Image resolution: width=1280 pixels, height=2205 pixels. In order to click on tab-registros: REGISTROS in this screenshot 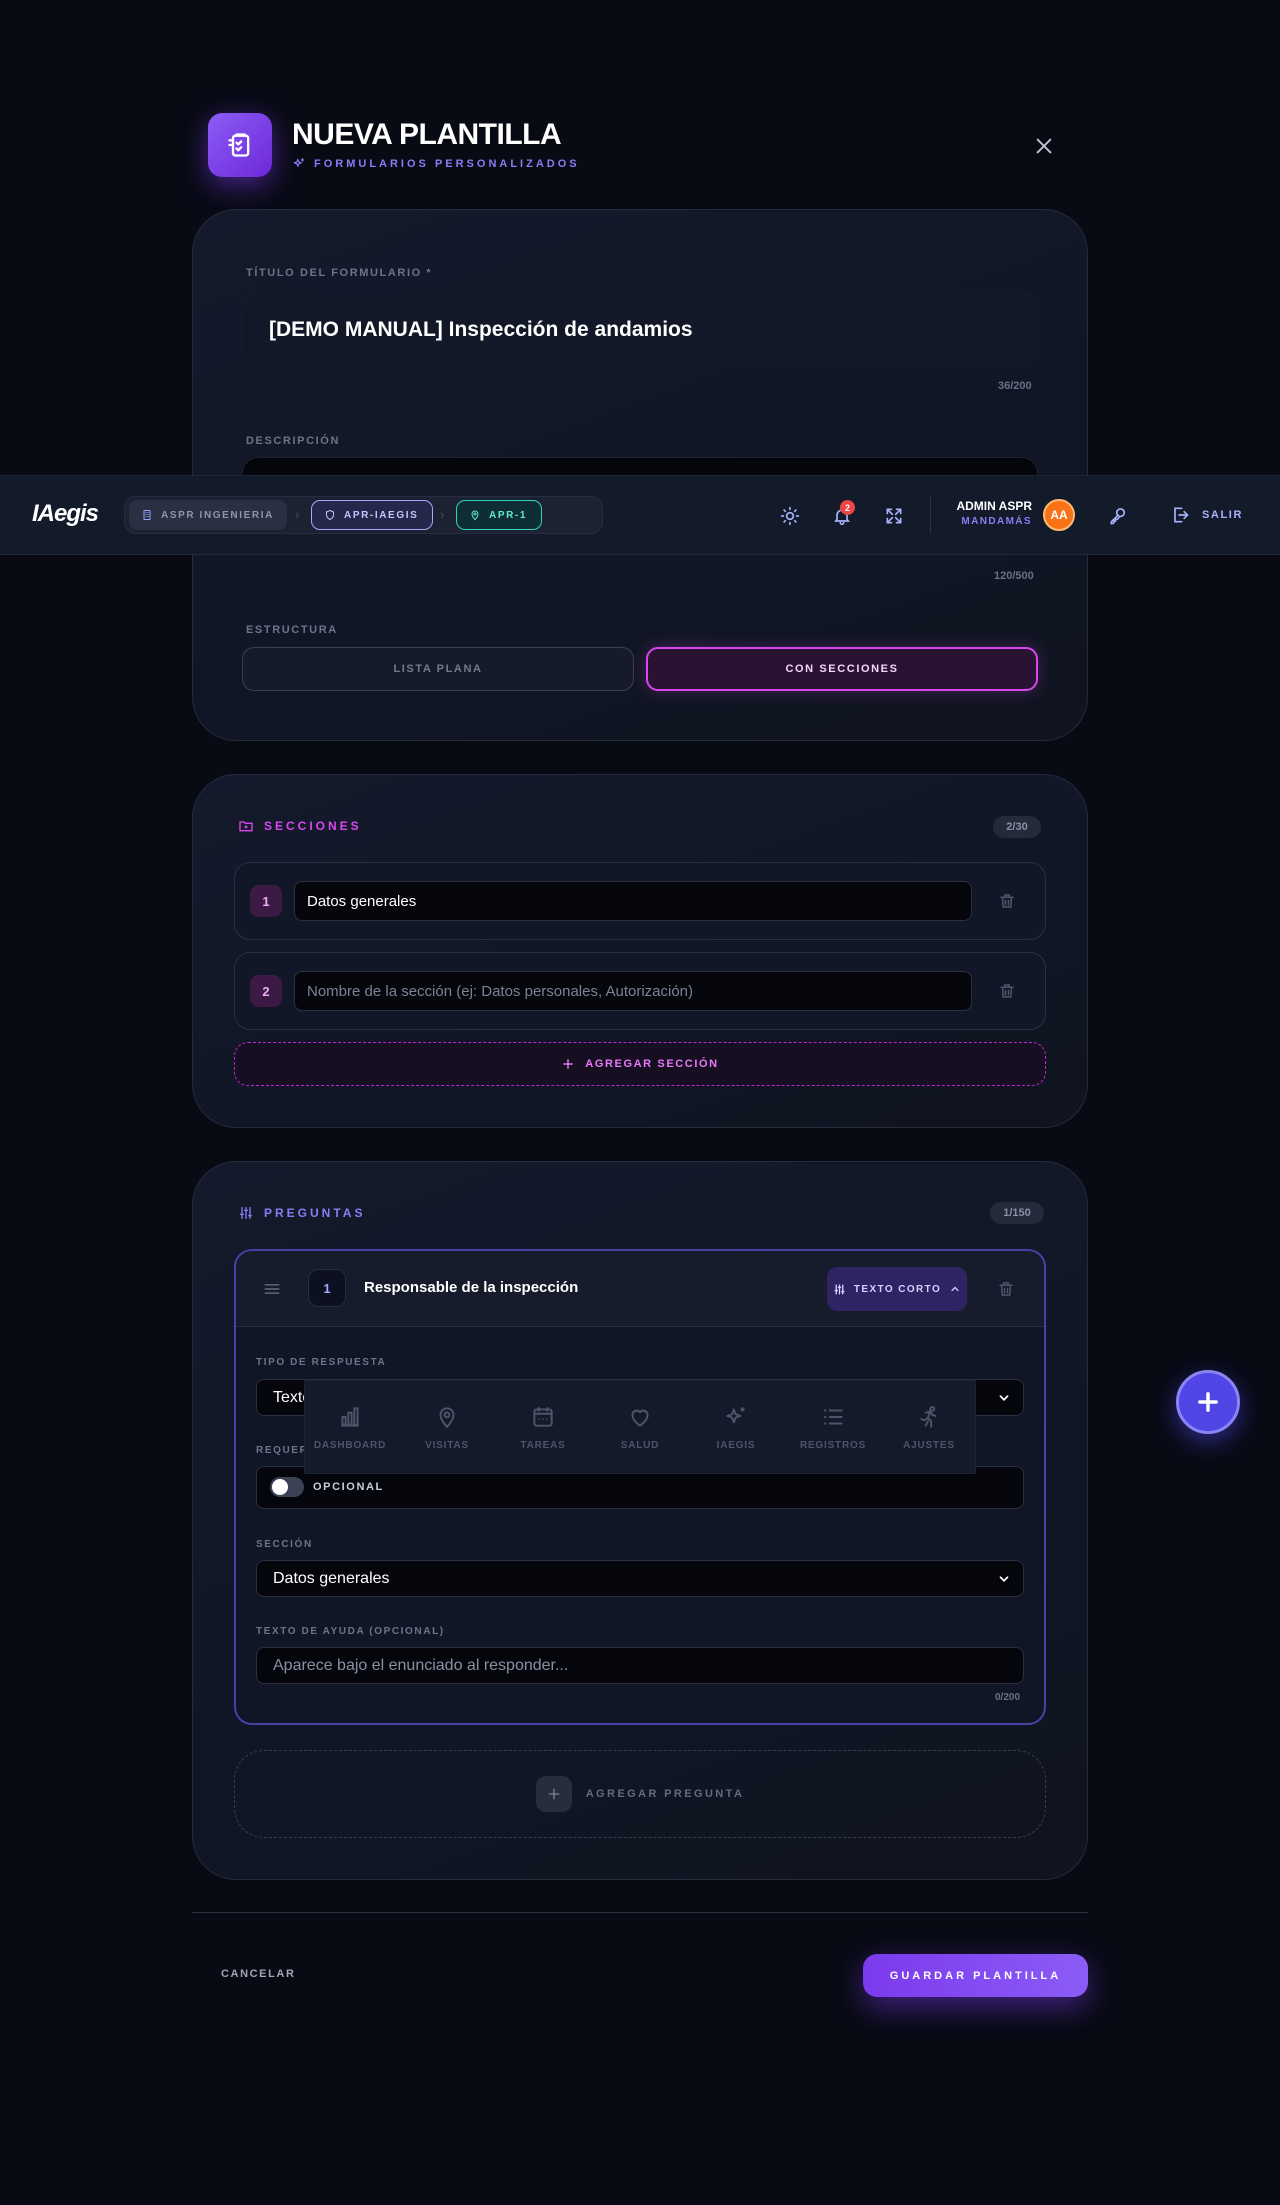, I will do `click(833, 1427)`.